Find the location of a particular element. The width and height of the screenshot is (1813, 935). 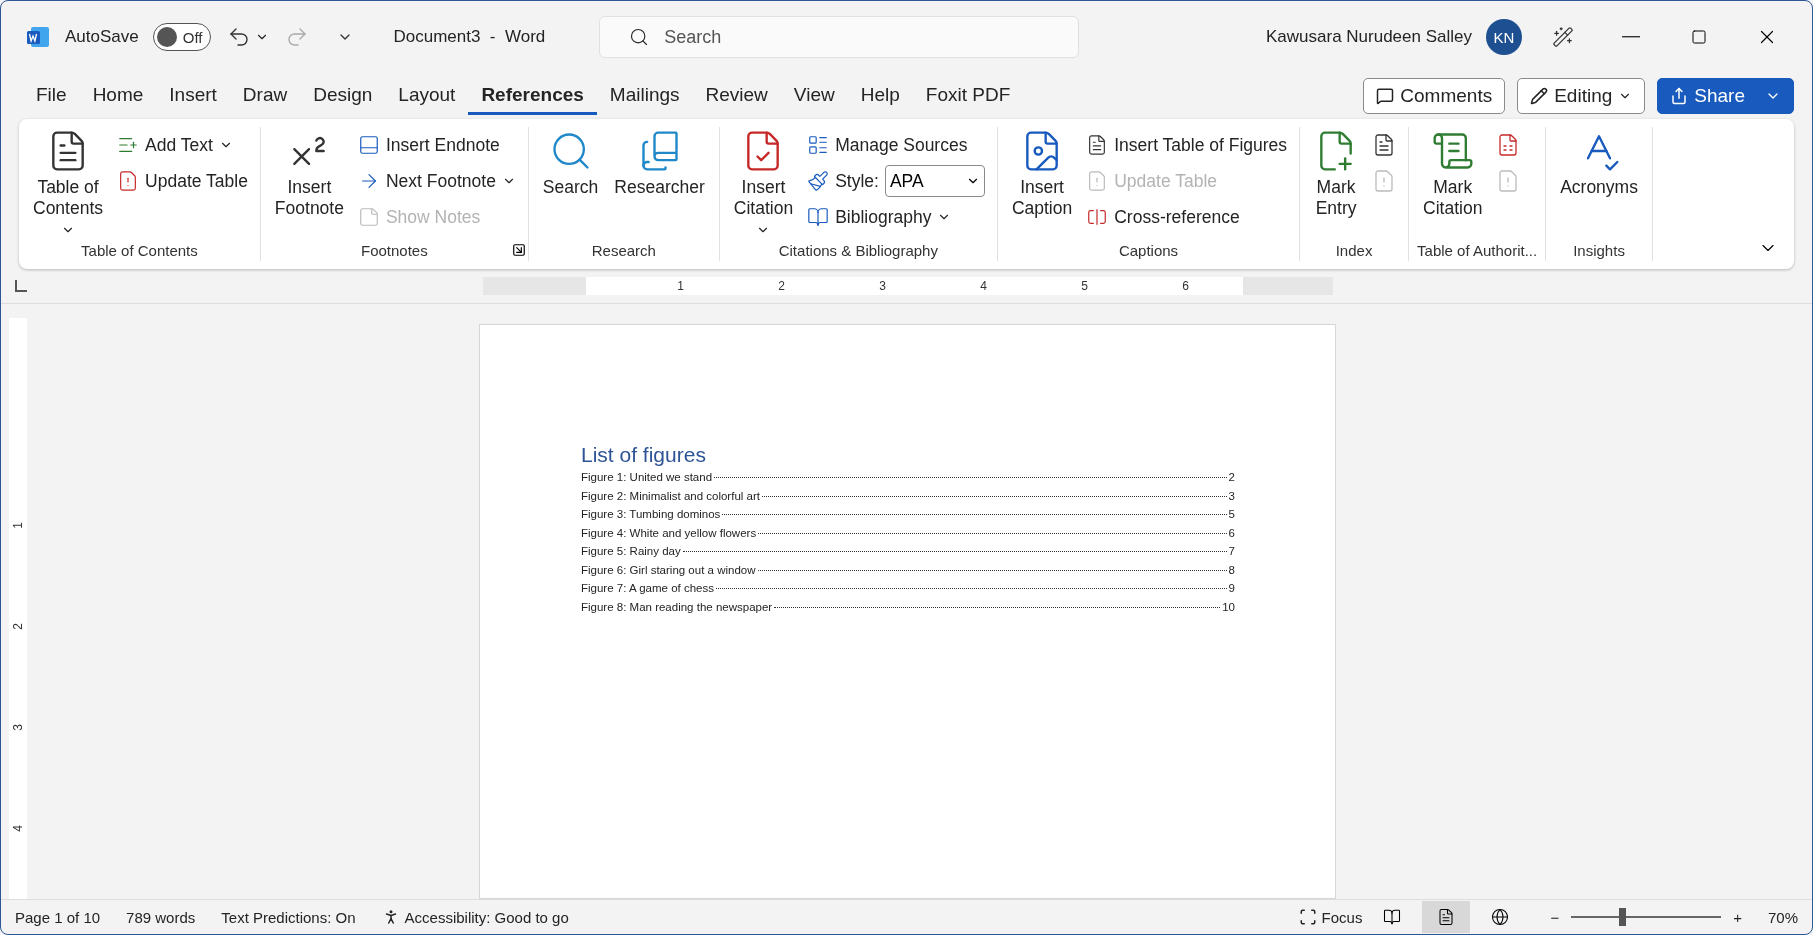

ribbon-button: Insert Endnote is located at coordinates (436, 145).